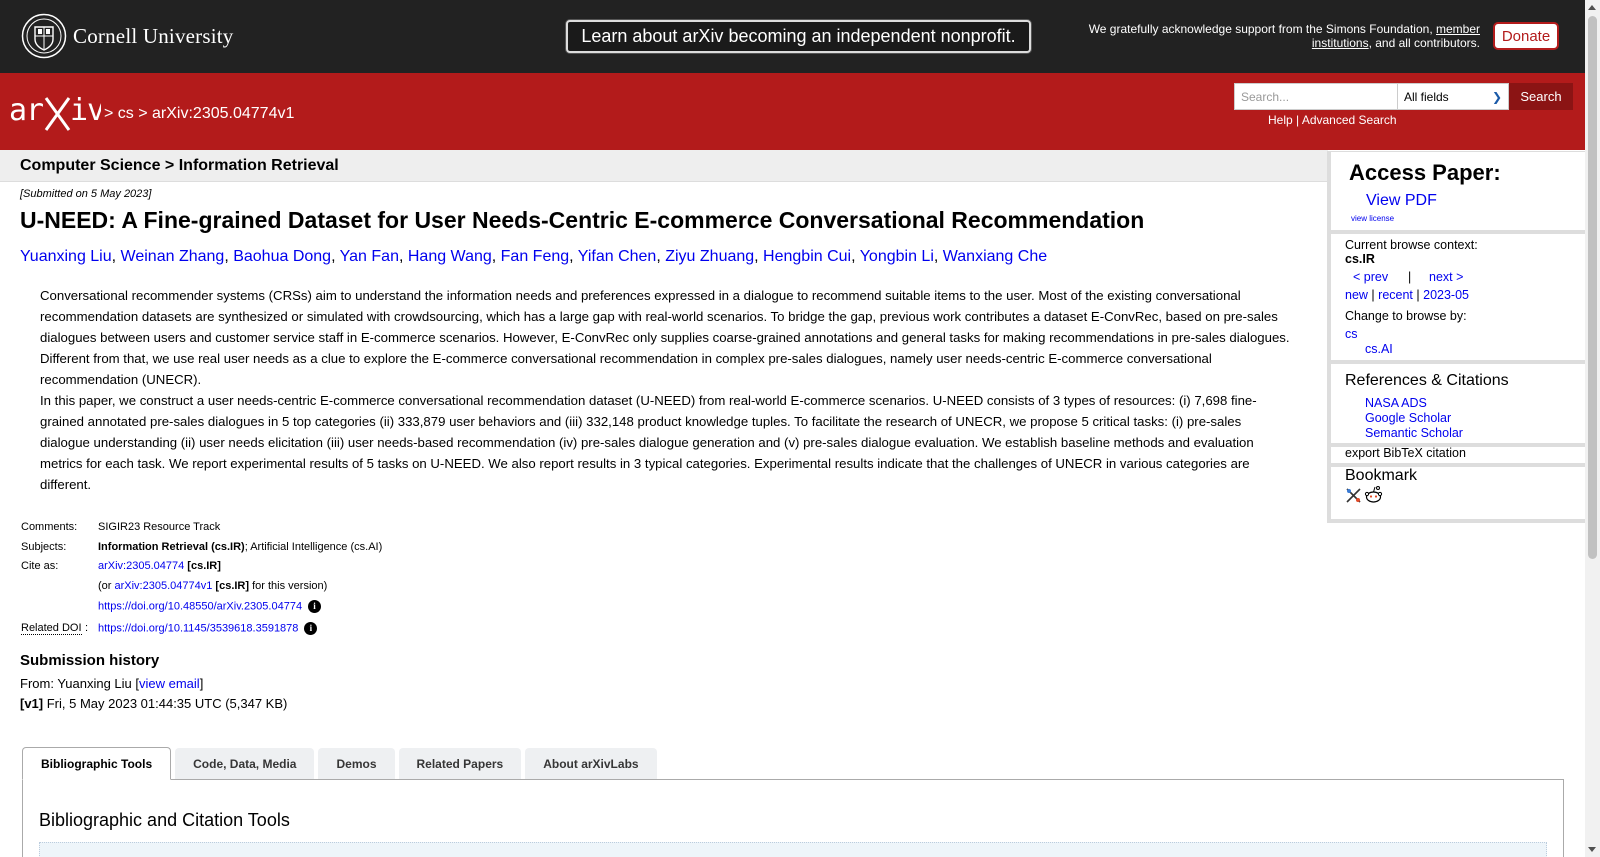 The image size is (1600, 857). I want to click on author-link: Wanxiang Che, so click(995, 256).